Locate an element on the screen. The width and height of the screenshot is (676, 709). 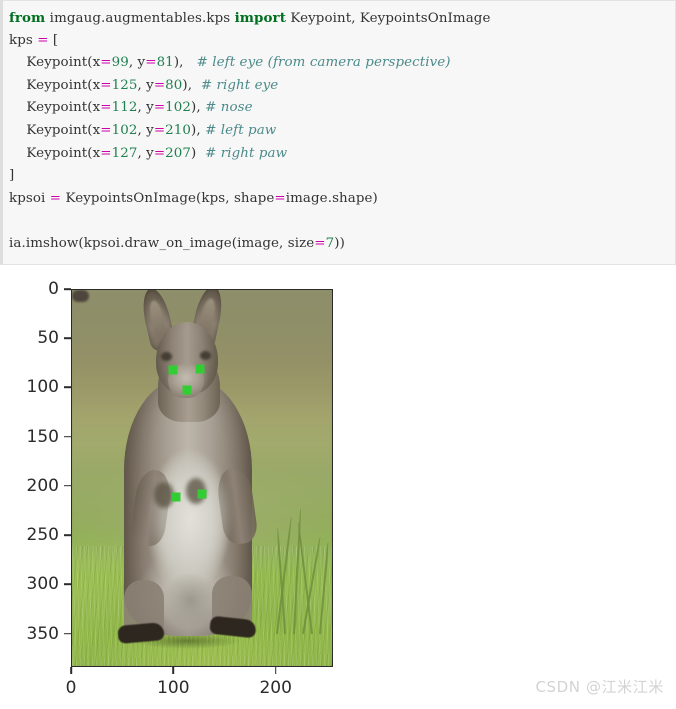
watermark: CSDN @江米江米 is located at coordinates (599, 687).